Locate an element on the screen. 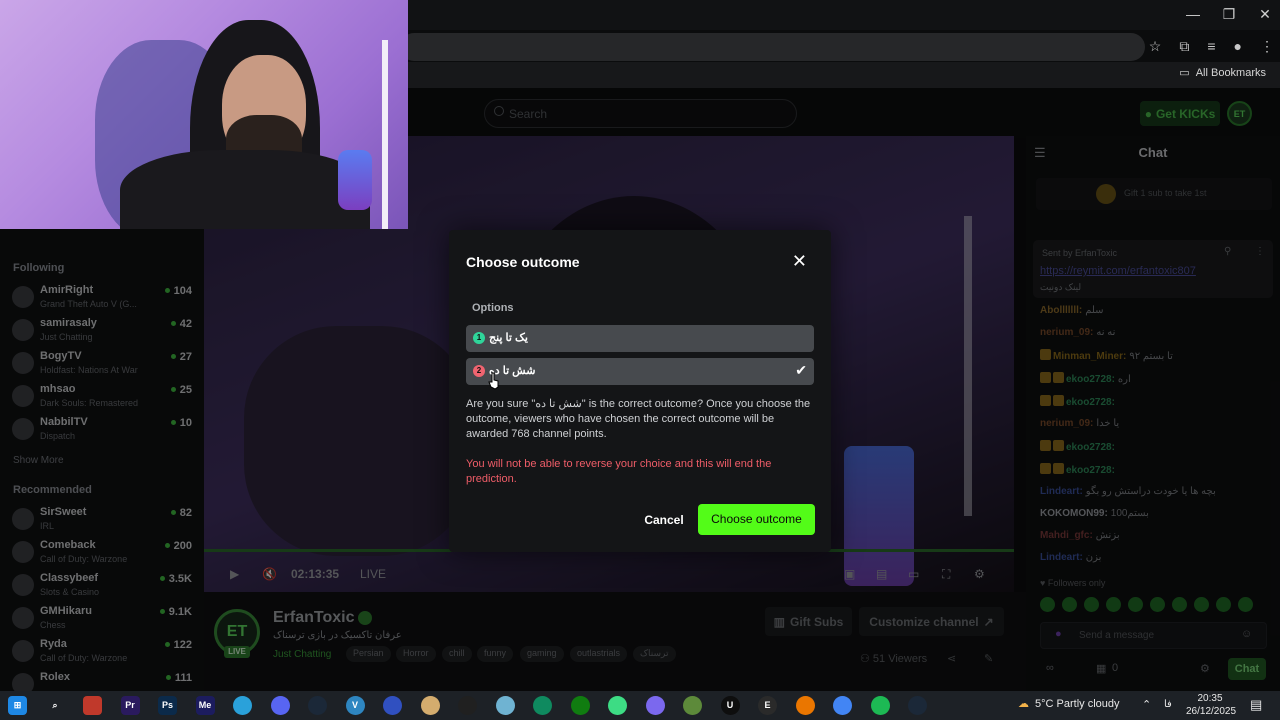 The image size is (1280, 720). close-window-button: ✕ is located at coordinates (1265, 14).